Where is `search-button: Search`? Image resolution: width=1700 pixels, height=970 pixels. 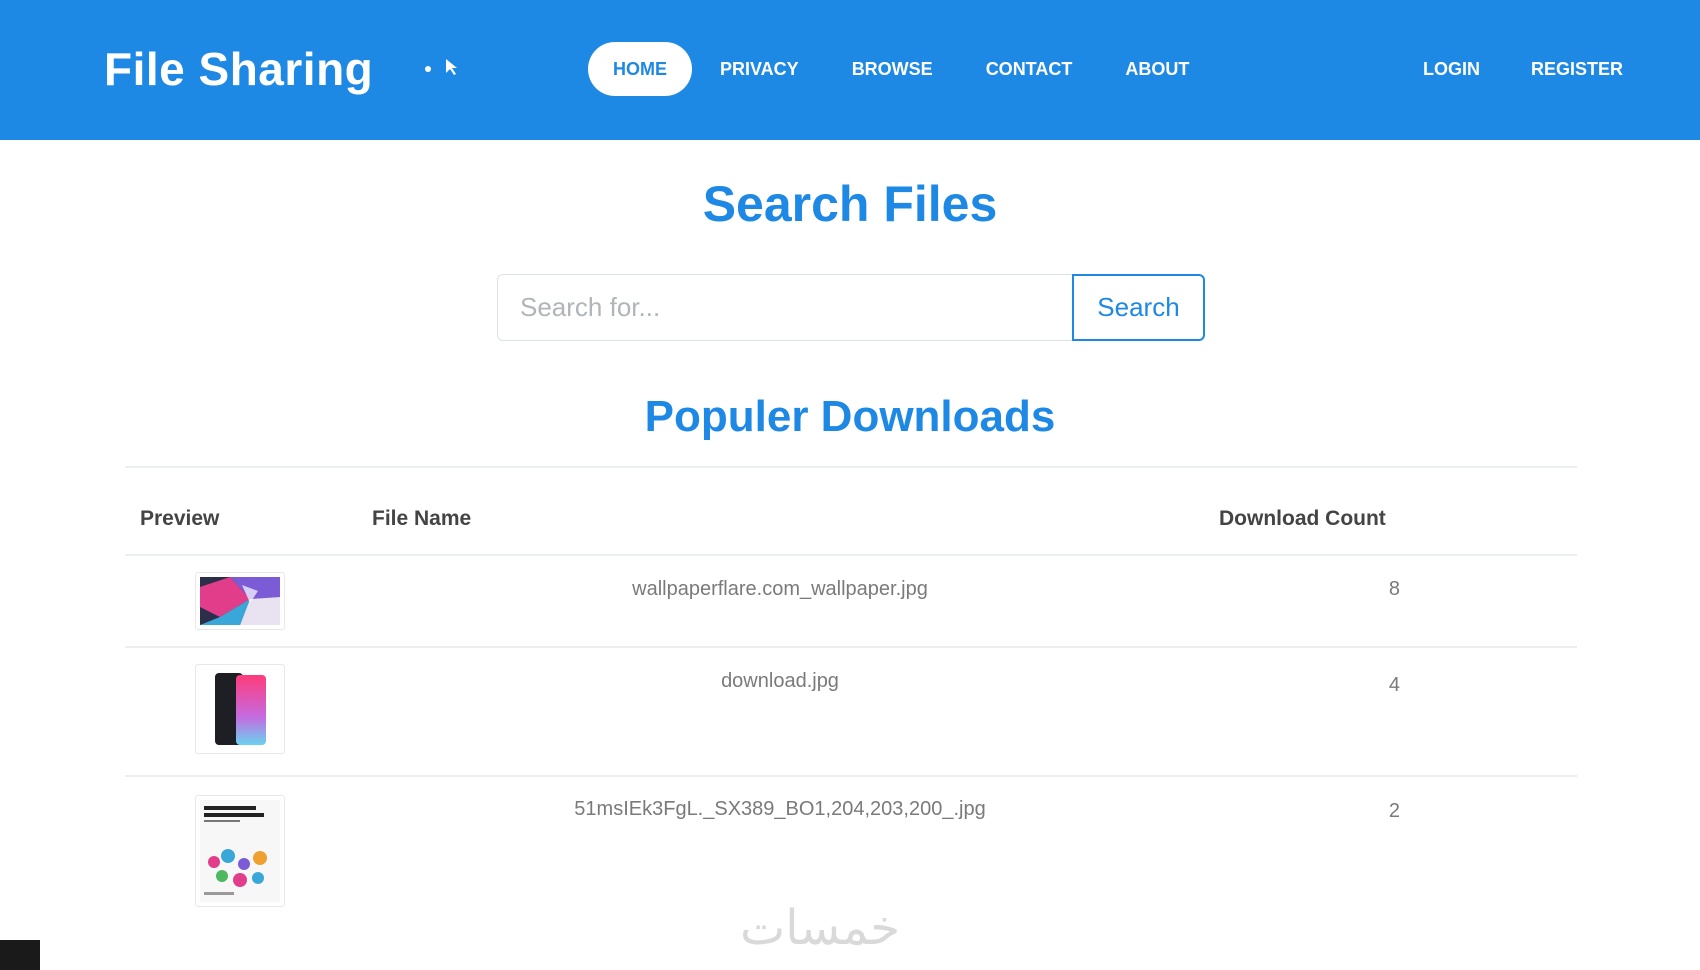
search-button: Search is located at coordinates (1138, 307).